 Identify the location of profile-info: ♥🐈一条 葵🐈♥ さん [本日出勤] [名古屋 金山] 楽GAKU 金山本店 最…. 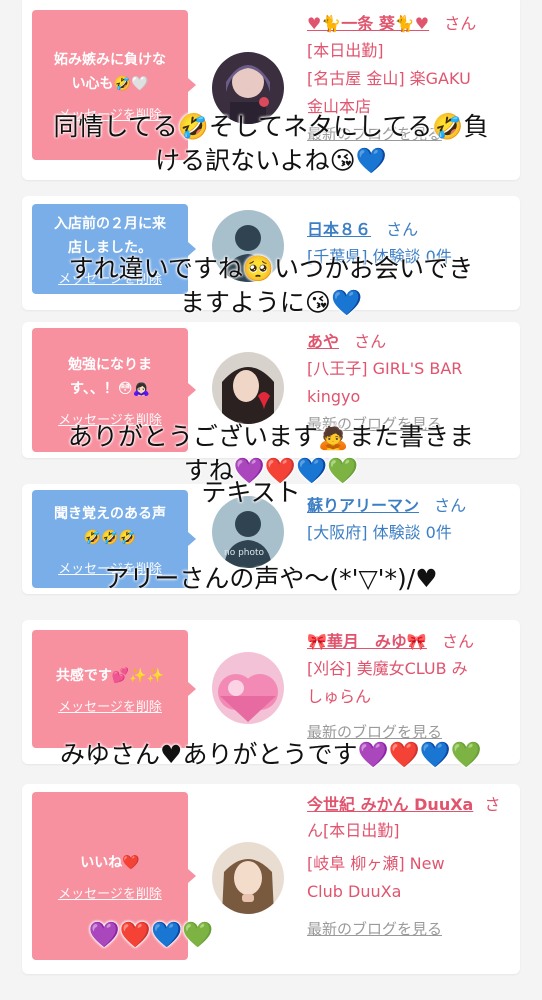
(409, 78).